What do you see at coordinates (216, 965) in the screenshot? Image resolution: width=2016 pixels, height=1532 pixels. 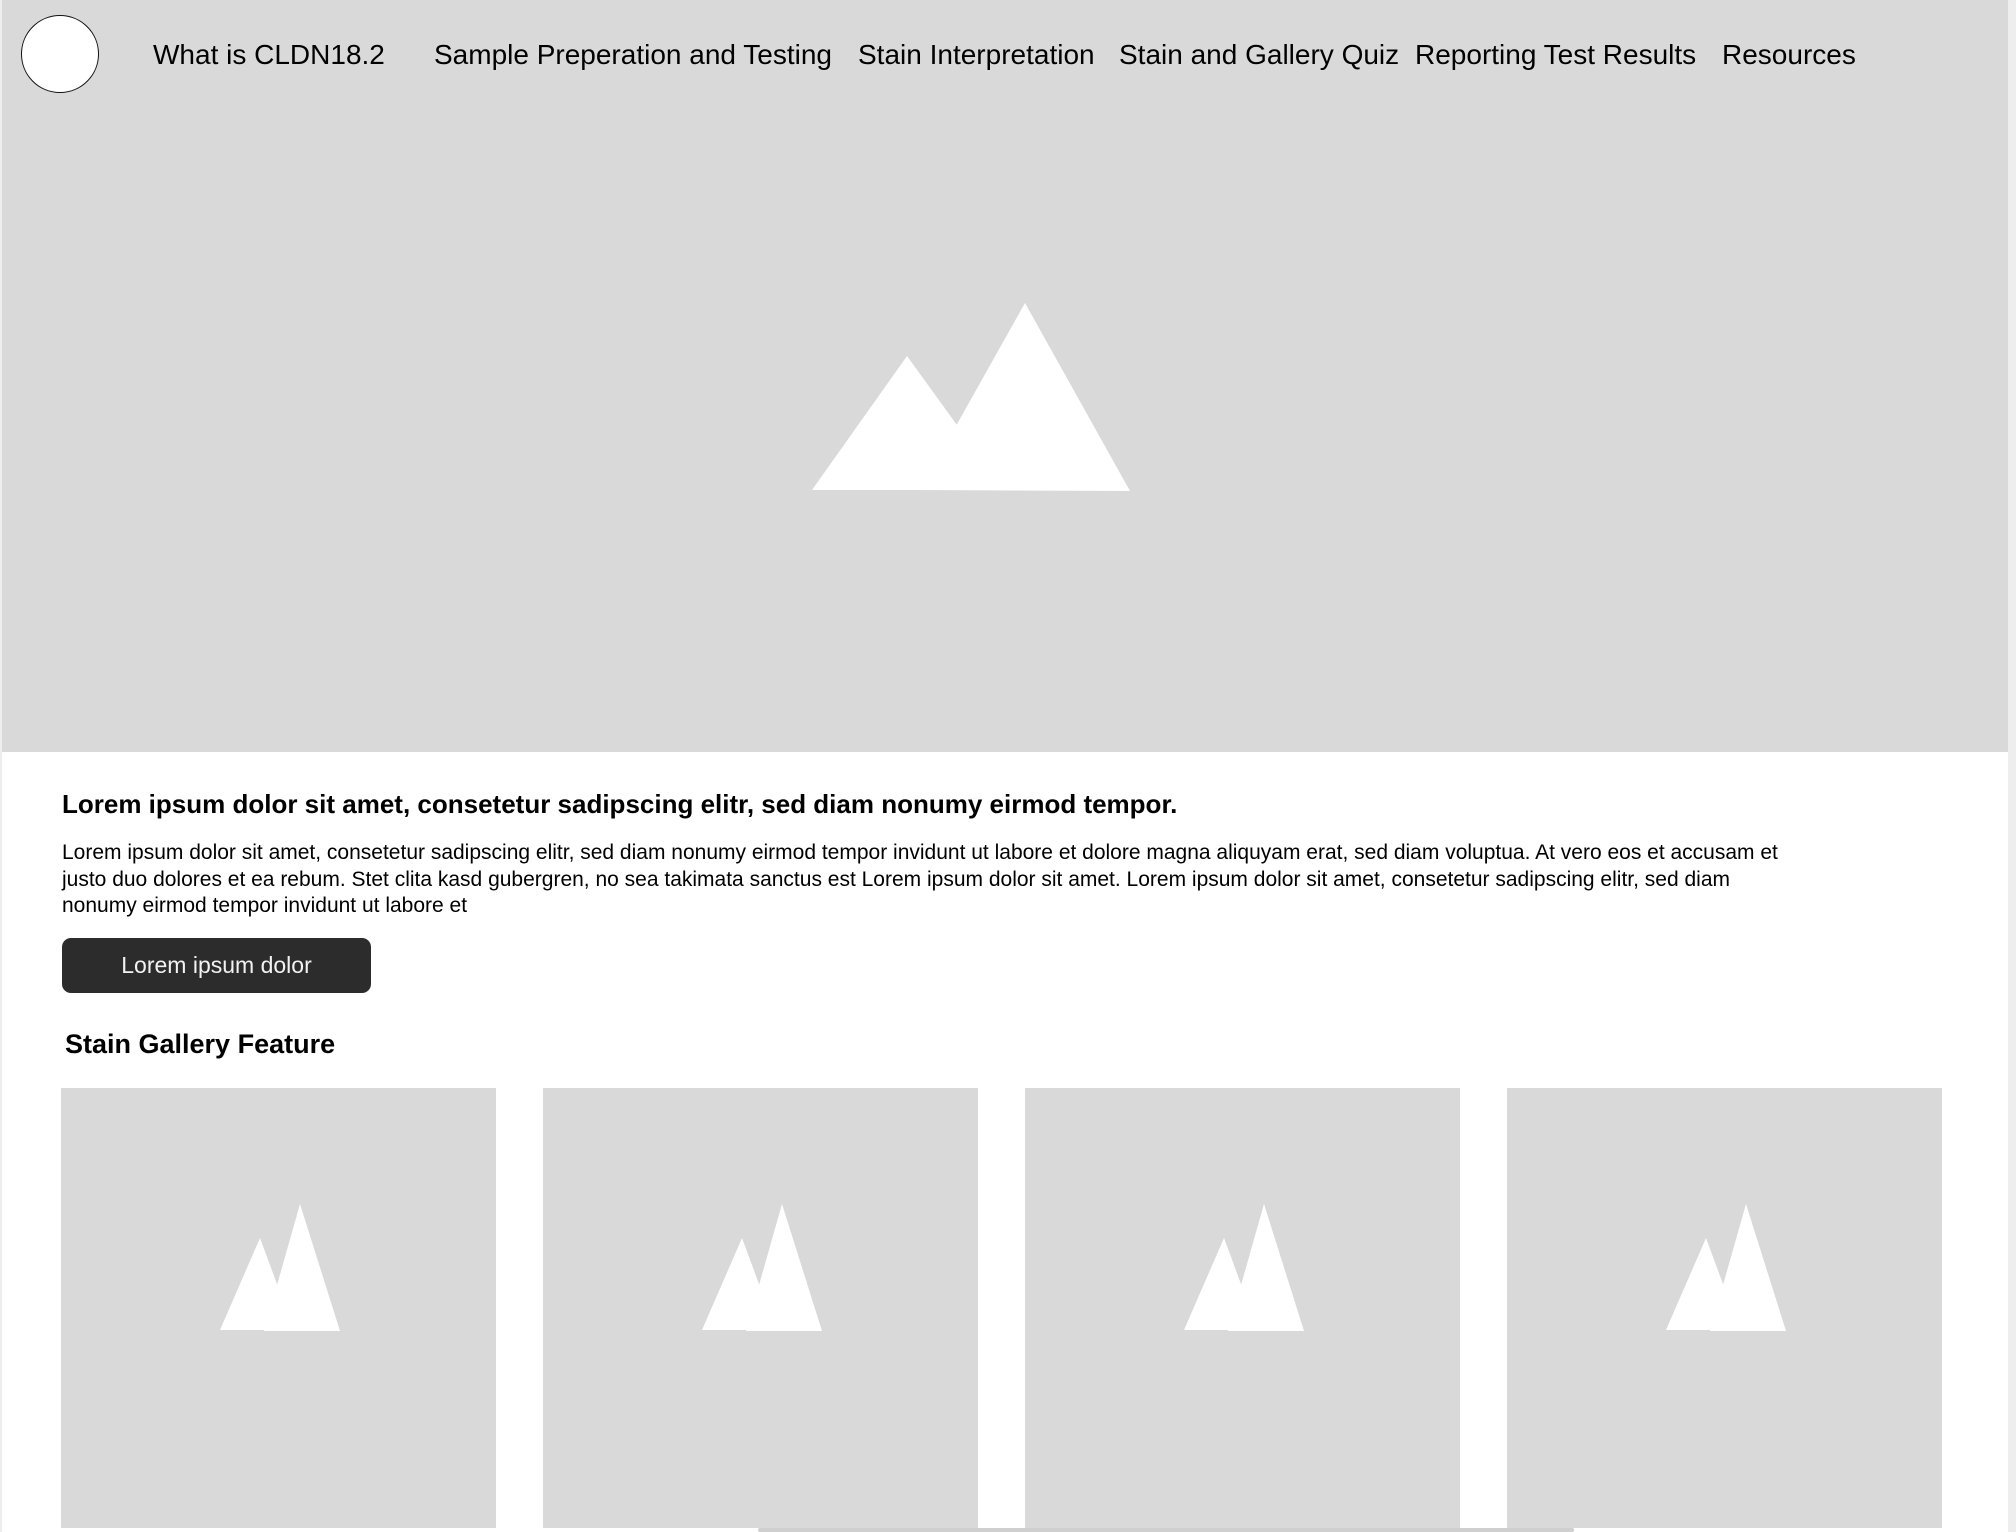 I see `cta-button: Lorem ipsum dolor` at bounding box center [216, 965].